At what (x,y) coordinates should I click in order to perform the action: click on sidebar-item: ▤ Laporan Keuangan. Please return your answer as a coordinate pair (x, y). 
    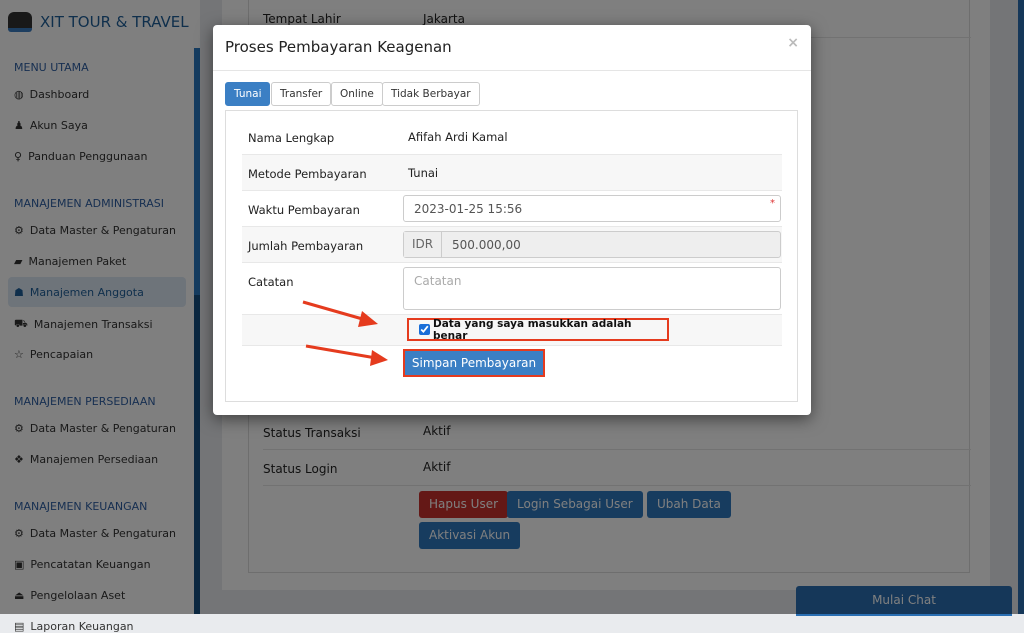
    Looking at the image, I should click on (74, 626).